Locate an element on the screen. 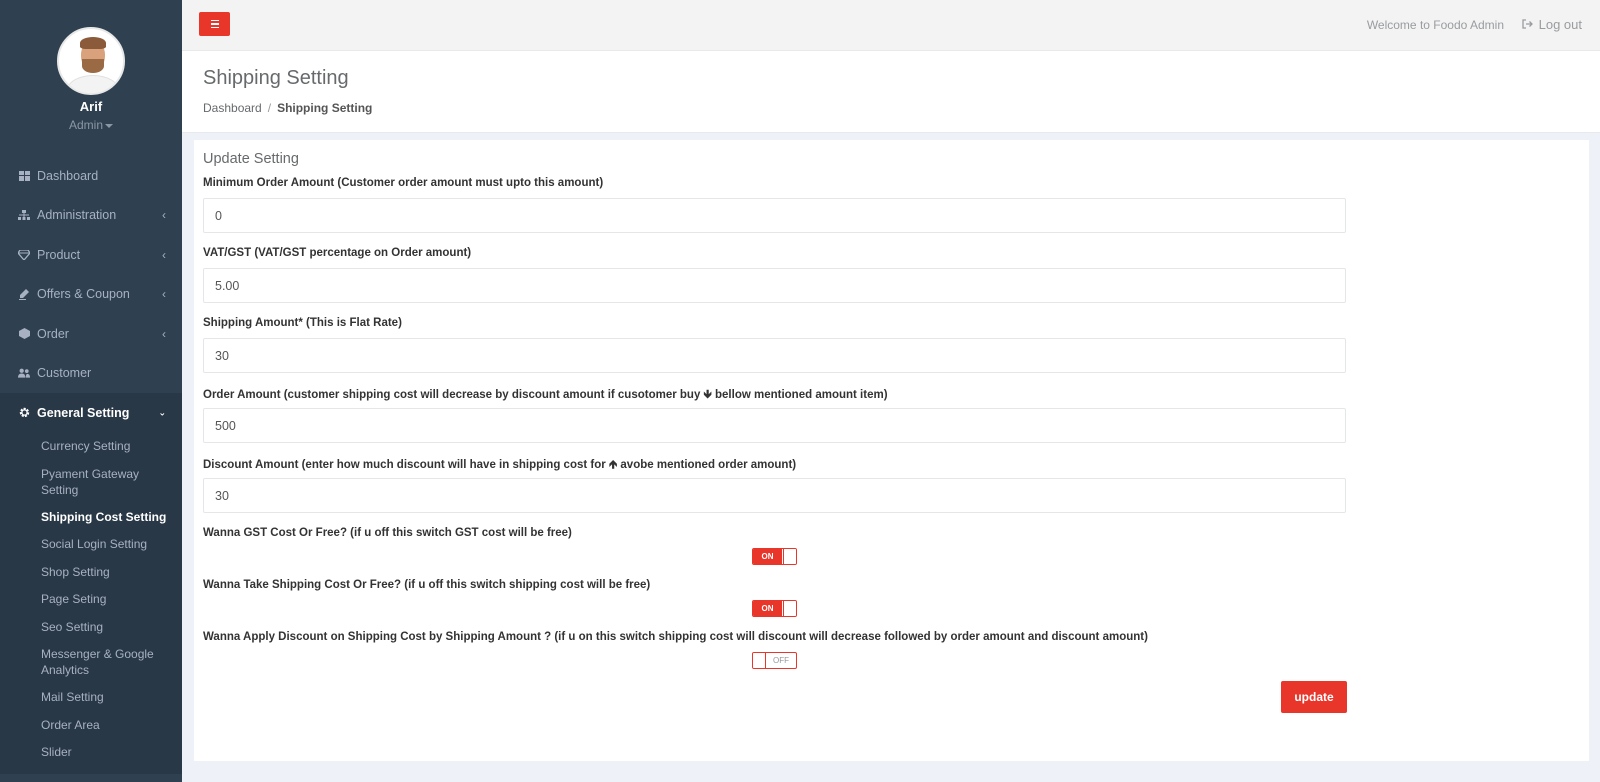 This screenshot has height=782, width=1600. users-icon is located at coordinates (24, 373).